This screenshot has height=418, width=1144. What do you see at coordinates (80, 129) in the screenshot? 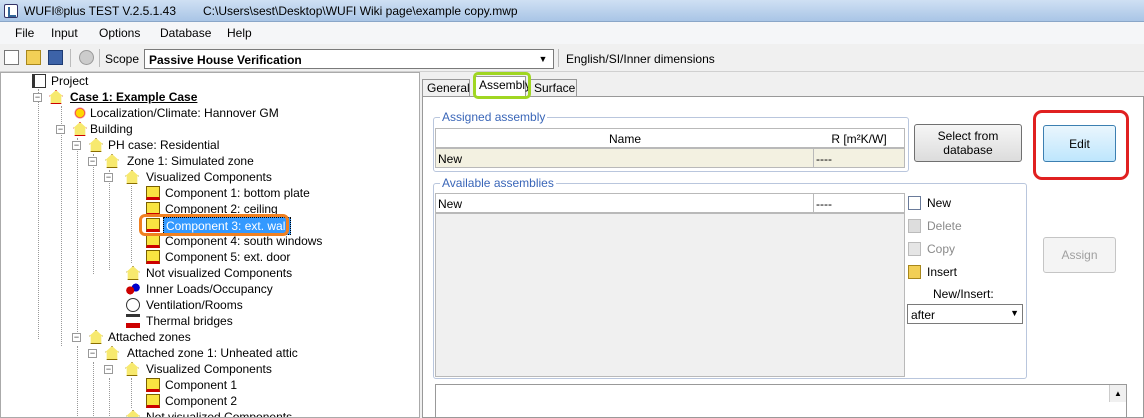
I see `building-icon` at bounding box center [80, 129].